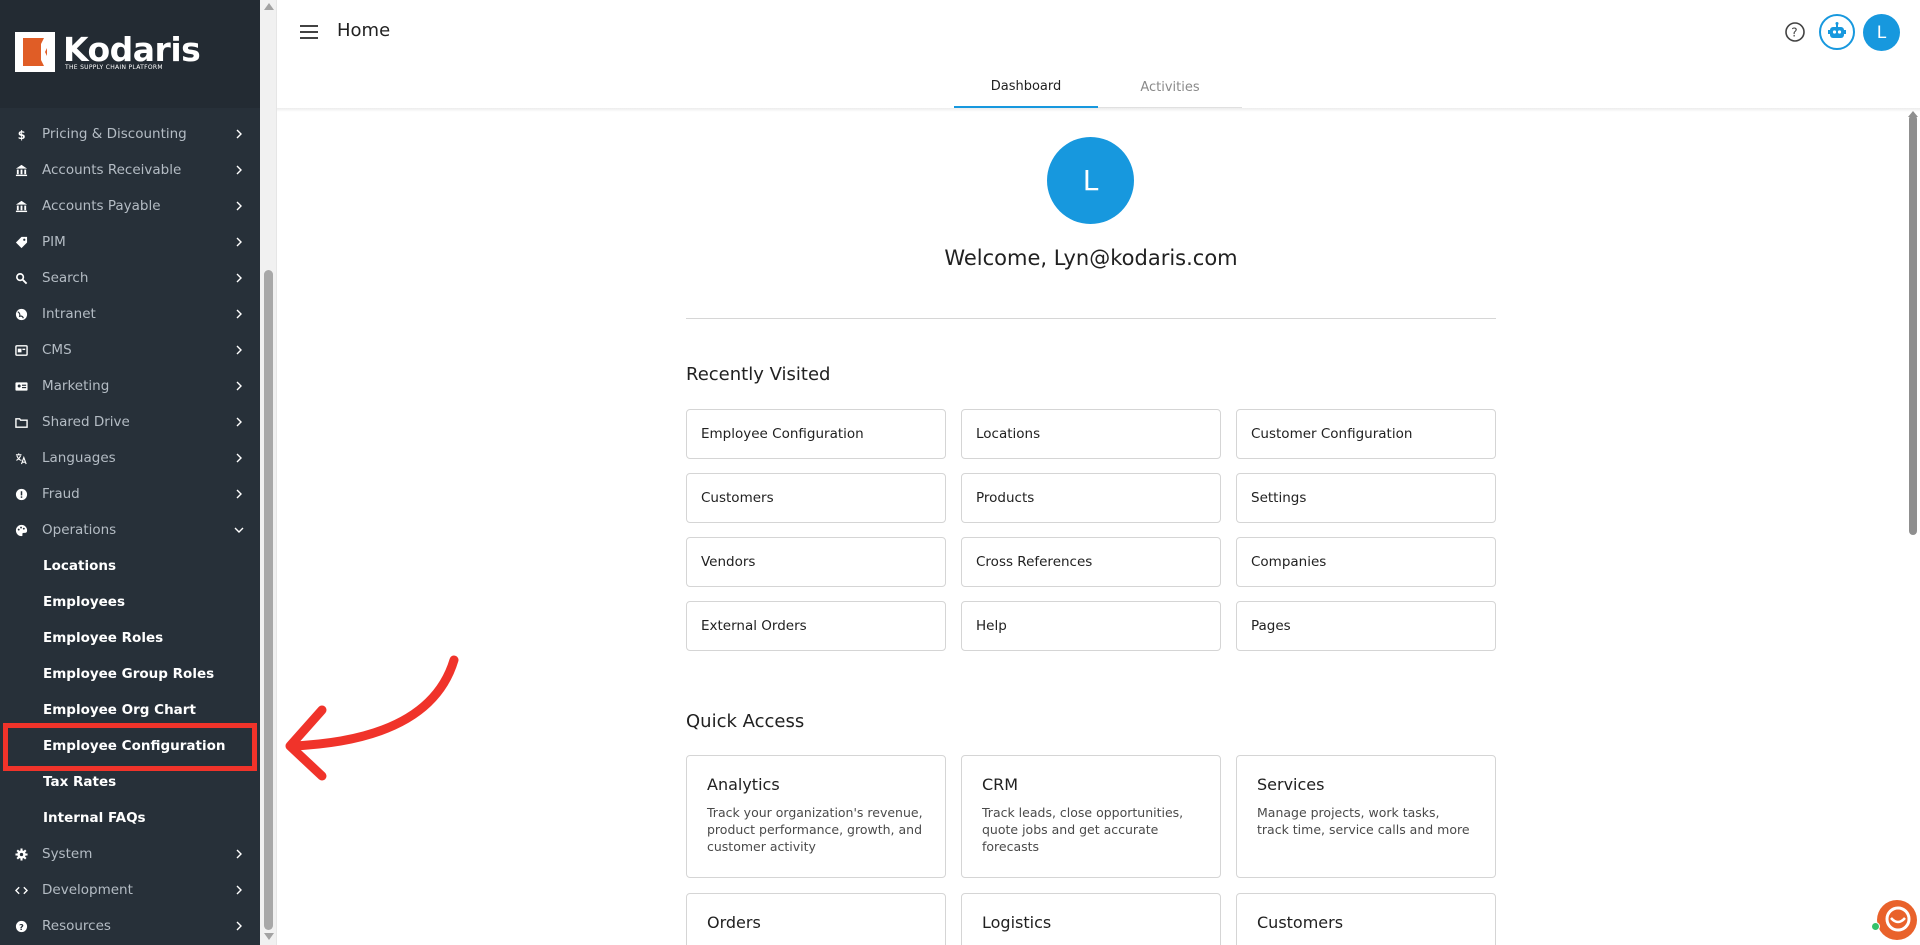 This screenshot has height=945, width=1920. I want to click on card-title: Orders, so click(734, 922).